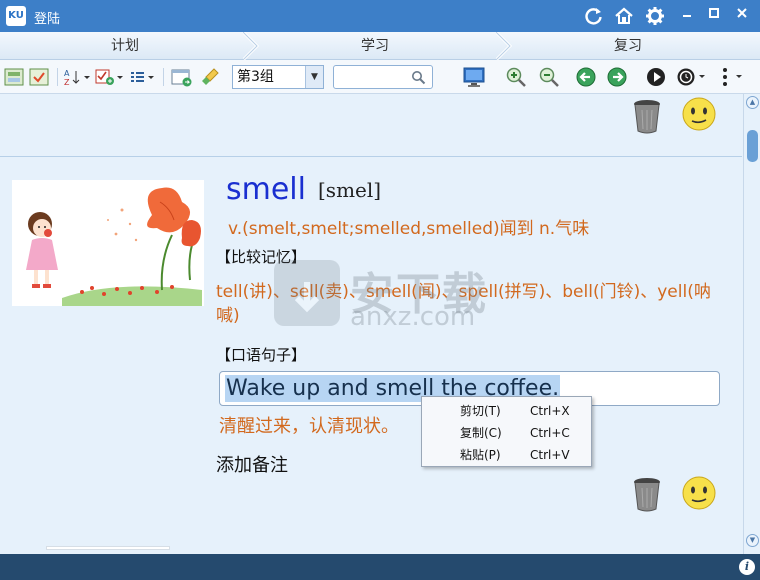 Image resolution: width=760 pixels, height=580 pixels. What do you see at coordinates (481, 433) in the screenshot?
I see `menu-item-label: 复制(C)` at bounding box center [481, 433].